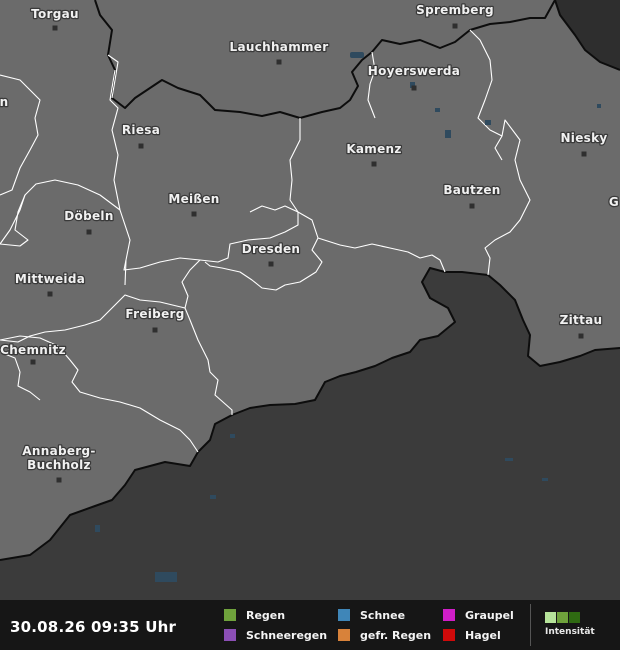  I want to click on legend-hagel-label: Hagel, so click(483, 635).